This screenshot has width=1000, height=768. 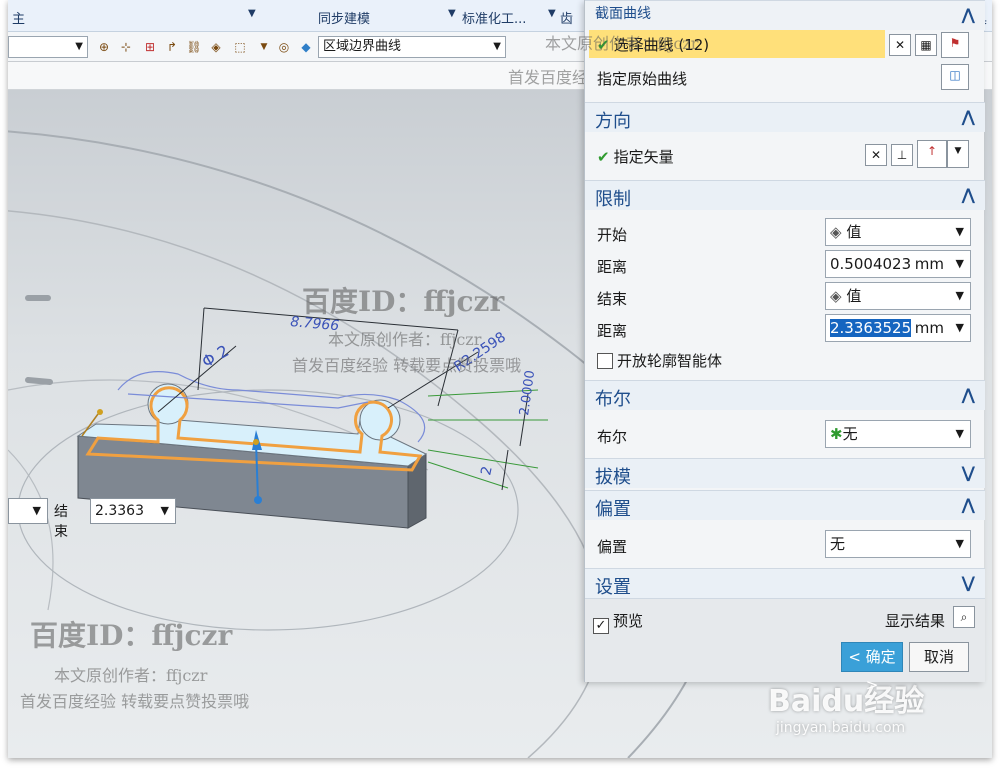 I want to click on box-select-arrow: ▼, so click(x=264, y=47).